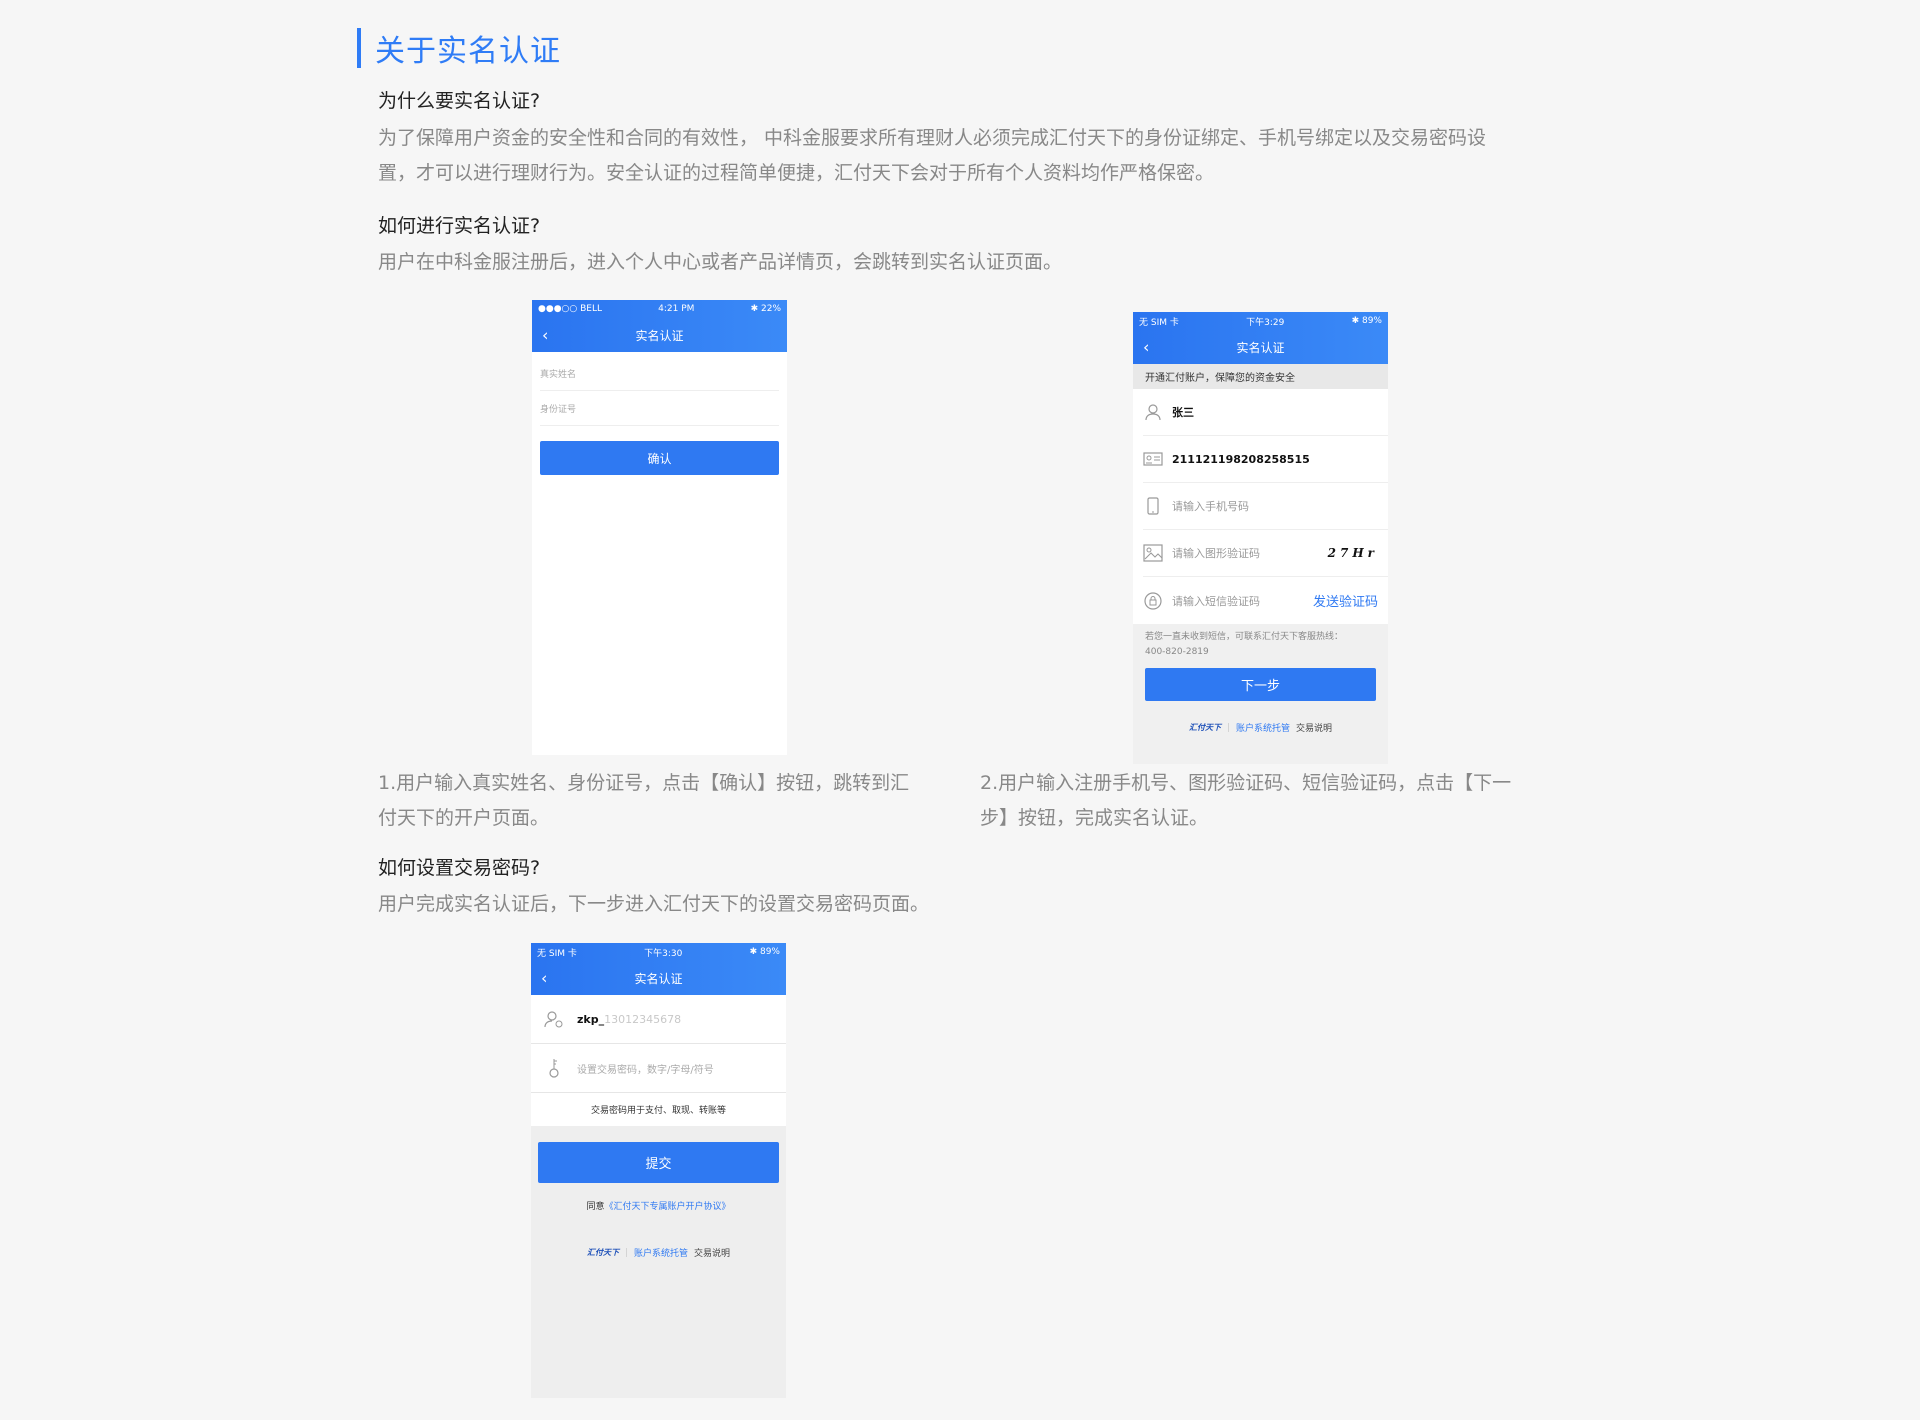  Describe the element at coordinates (1250, 553) in the screenshot. I see `captcha-input: 请输入图形验证码` at that location.